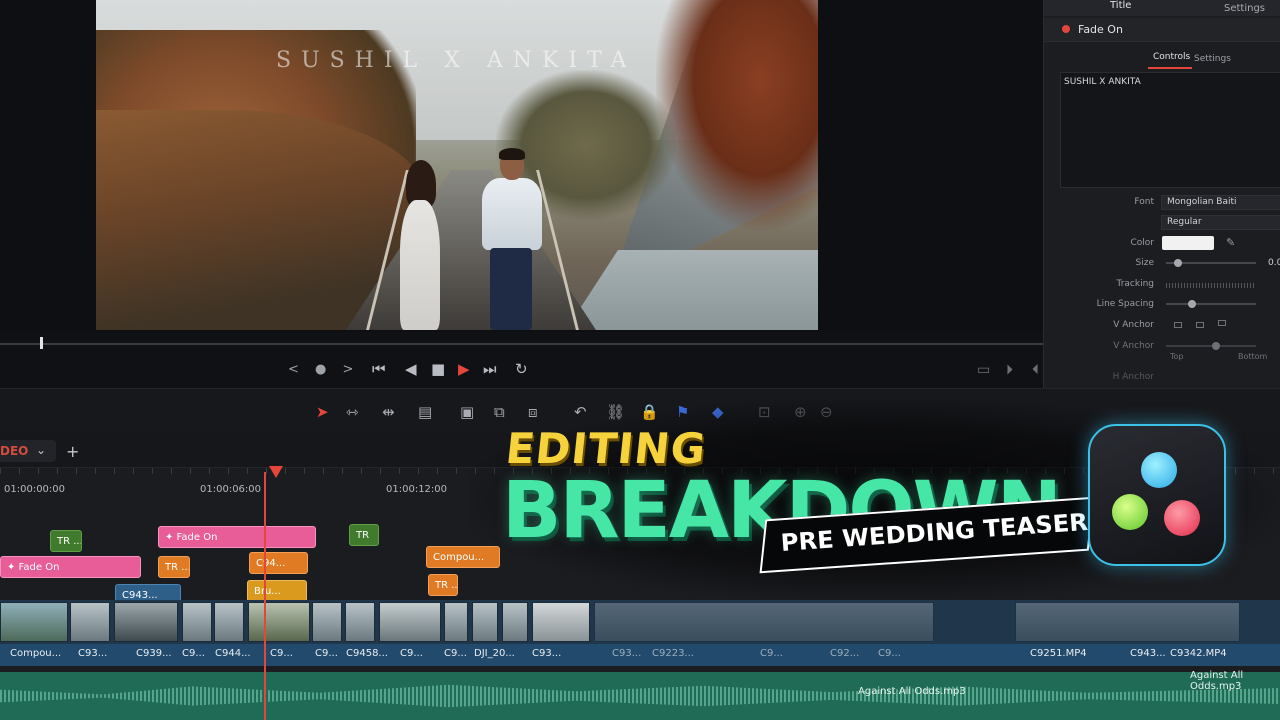  What do you see at coordinates (425, 412) in the screenshot?
I see `blade-tool-icon: ▤` at bounding box center [425, 412].